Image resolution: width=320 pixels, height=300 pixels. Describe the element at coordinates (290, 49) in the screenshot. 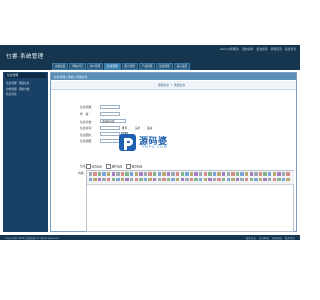

I see `top-link-logout: 退出登录` at that location.